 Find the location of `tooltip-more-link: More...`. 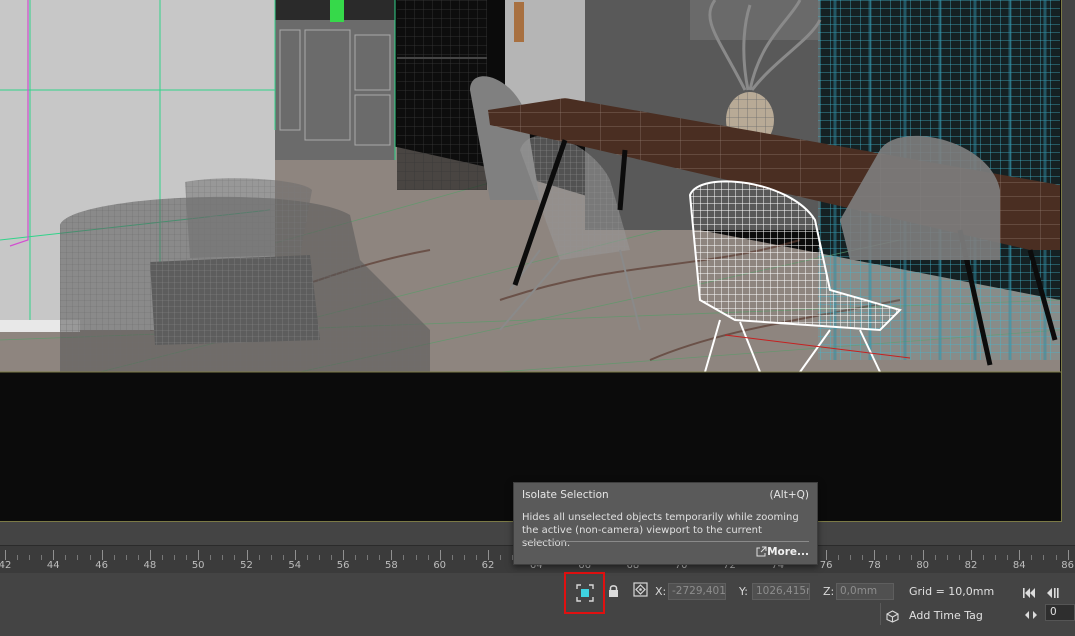

tooltip-more-link: More... is located at coordinates (788, 552).